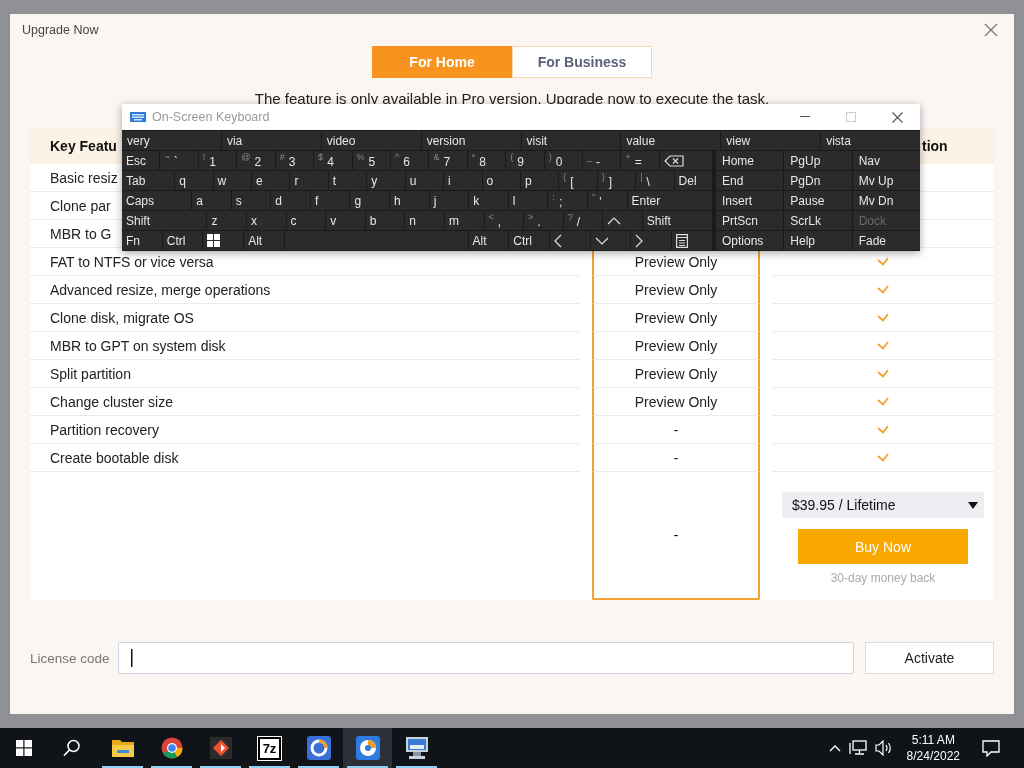 Image resolution: width=1024 pixels, height=768 pixels. Describe the element at coordinates (142, 240) in the screenshot. I see `key: Fn` at that location.